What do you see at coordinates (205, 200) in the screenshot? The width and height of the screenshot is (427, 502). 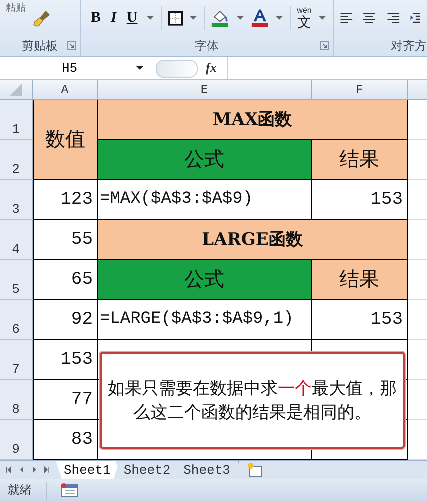 I see `formula-cell: =MAX($A$3:$A$9)` at bounding box center [205, 200].